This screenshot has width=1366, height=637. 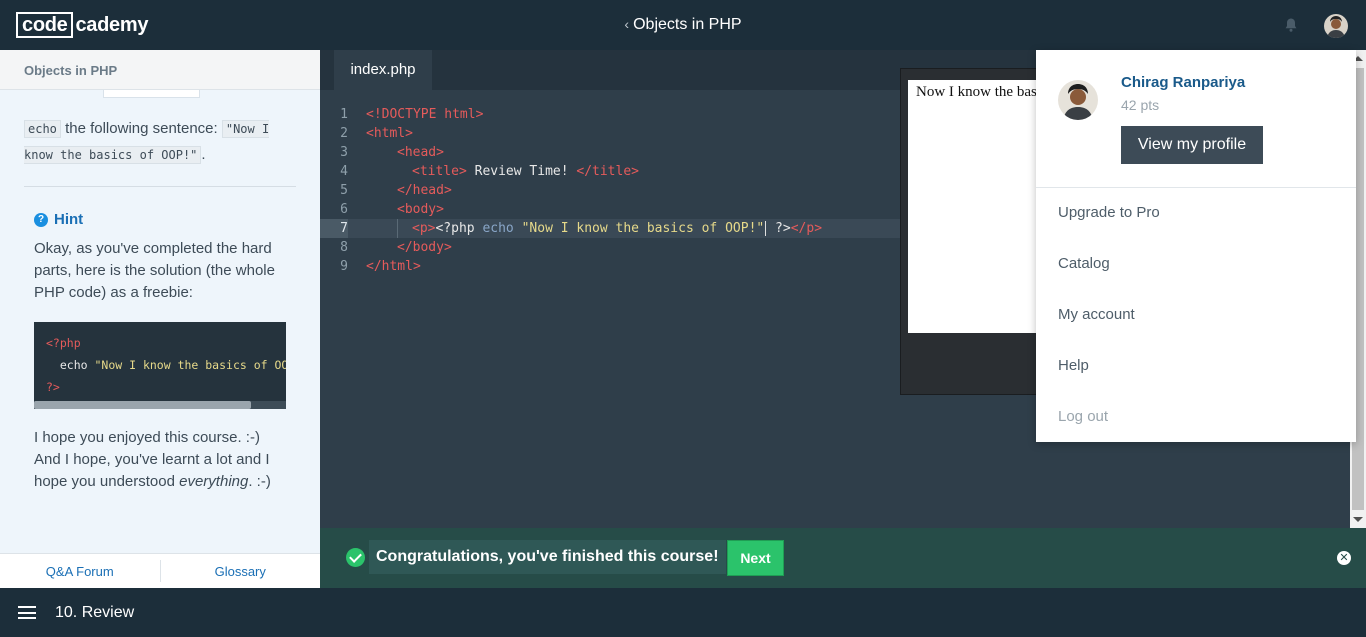 What do you see at coordinates (610, 247) in the screenshot?
I see `code-line: 8 </body>` at bounding box center [610, 247].